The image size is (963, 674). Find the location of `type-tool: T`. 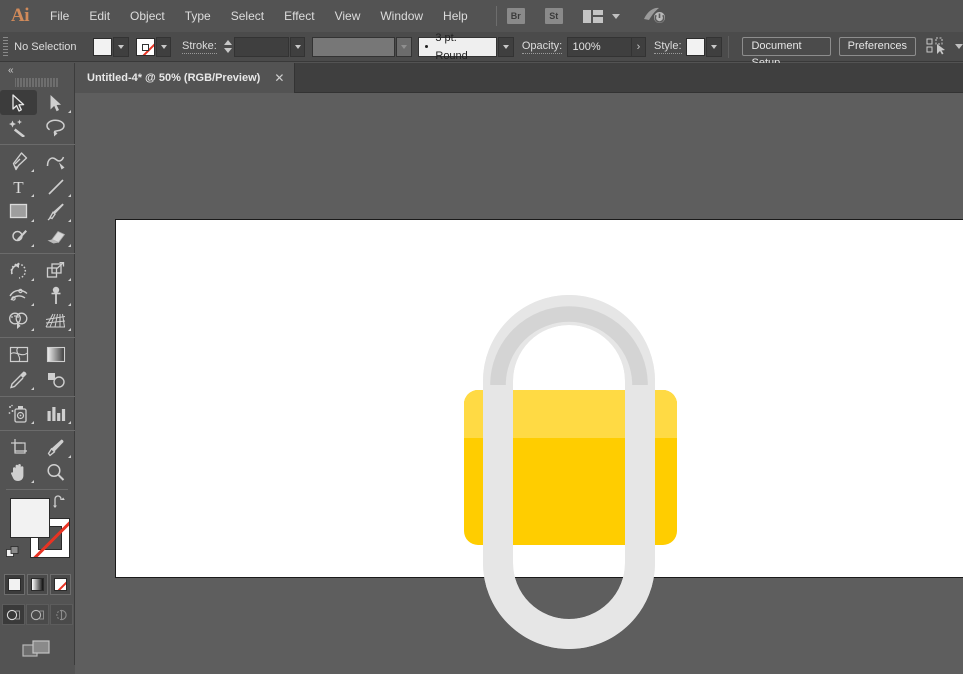

type-tool: T is located at coordinates (18, 186).